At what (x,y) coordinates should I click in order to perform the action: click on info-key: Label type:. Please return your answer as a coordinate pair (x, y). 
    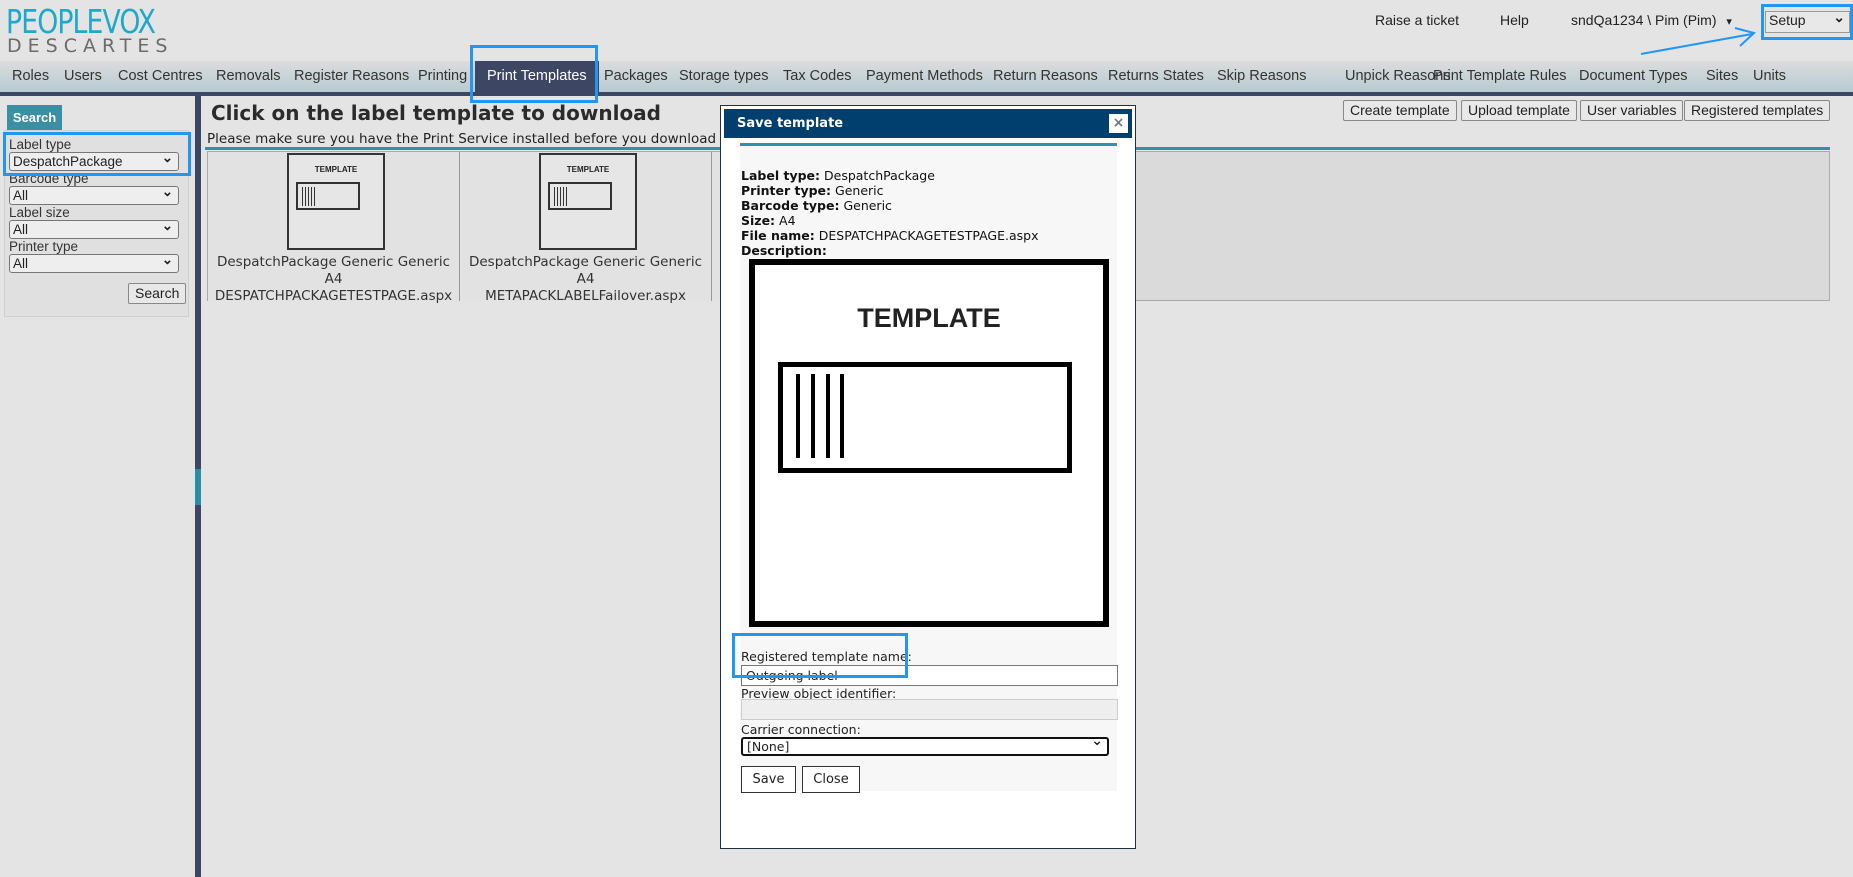
    Looking at the image, I should click on (781, 175).